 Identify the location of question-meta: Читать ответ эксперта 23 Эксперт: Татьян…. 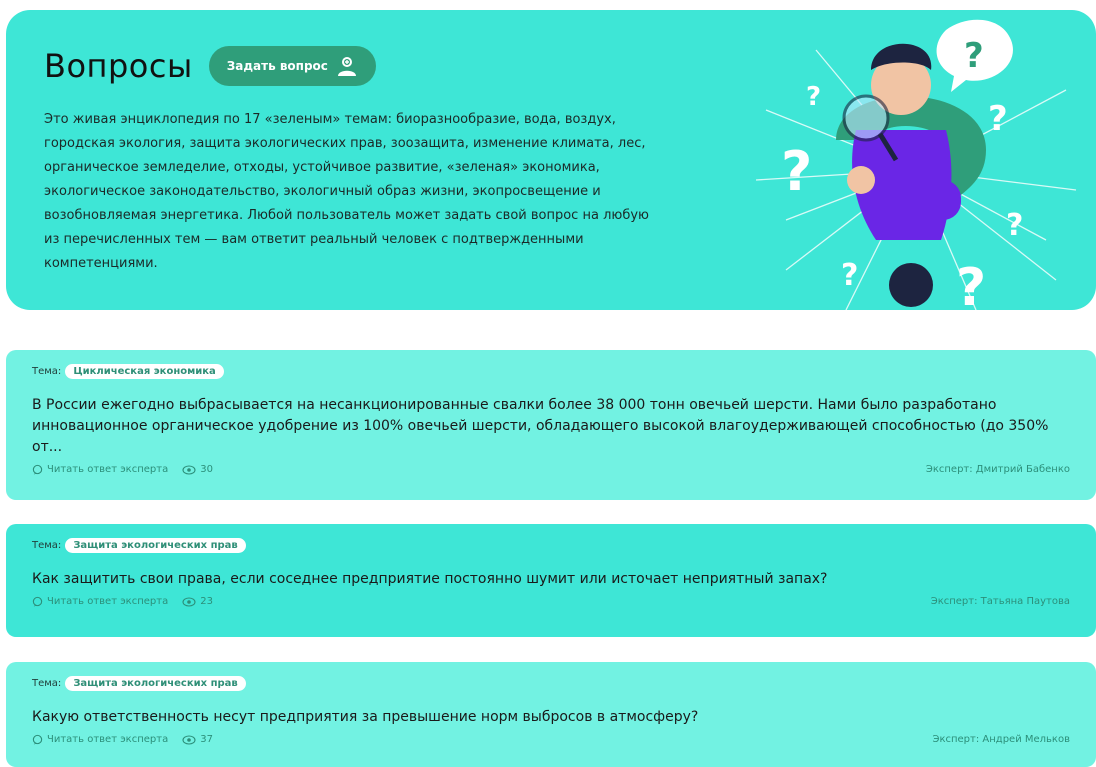
(551, 601).